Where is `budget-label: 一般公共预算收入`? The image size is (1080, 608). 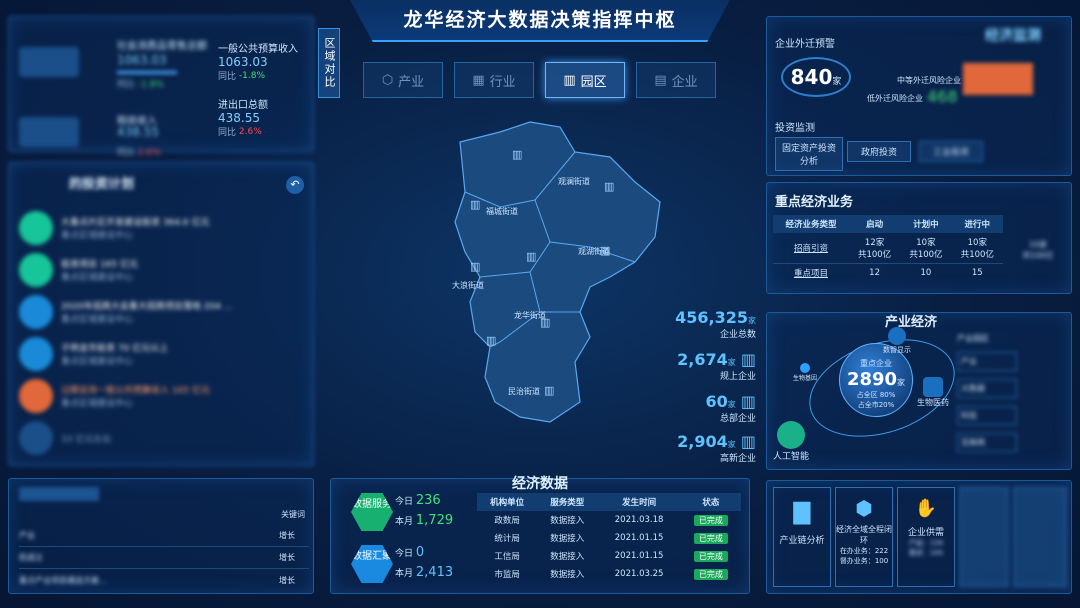
budget-label: 一般公共预算收入 is located at coordinates (258, 49).